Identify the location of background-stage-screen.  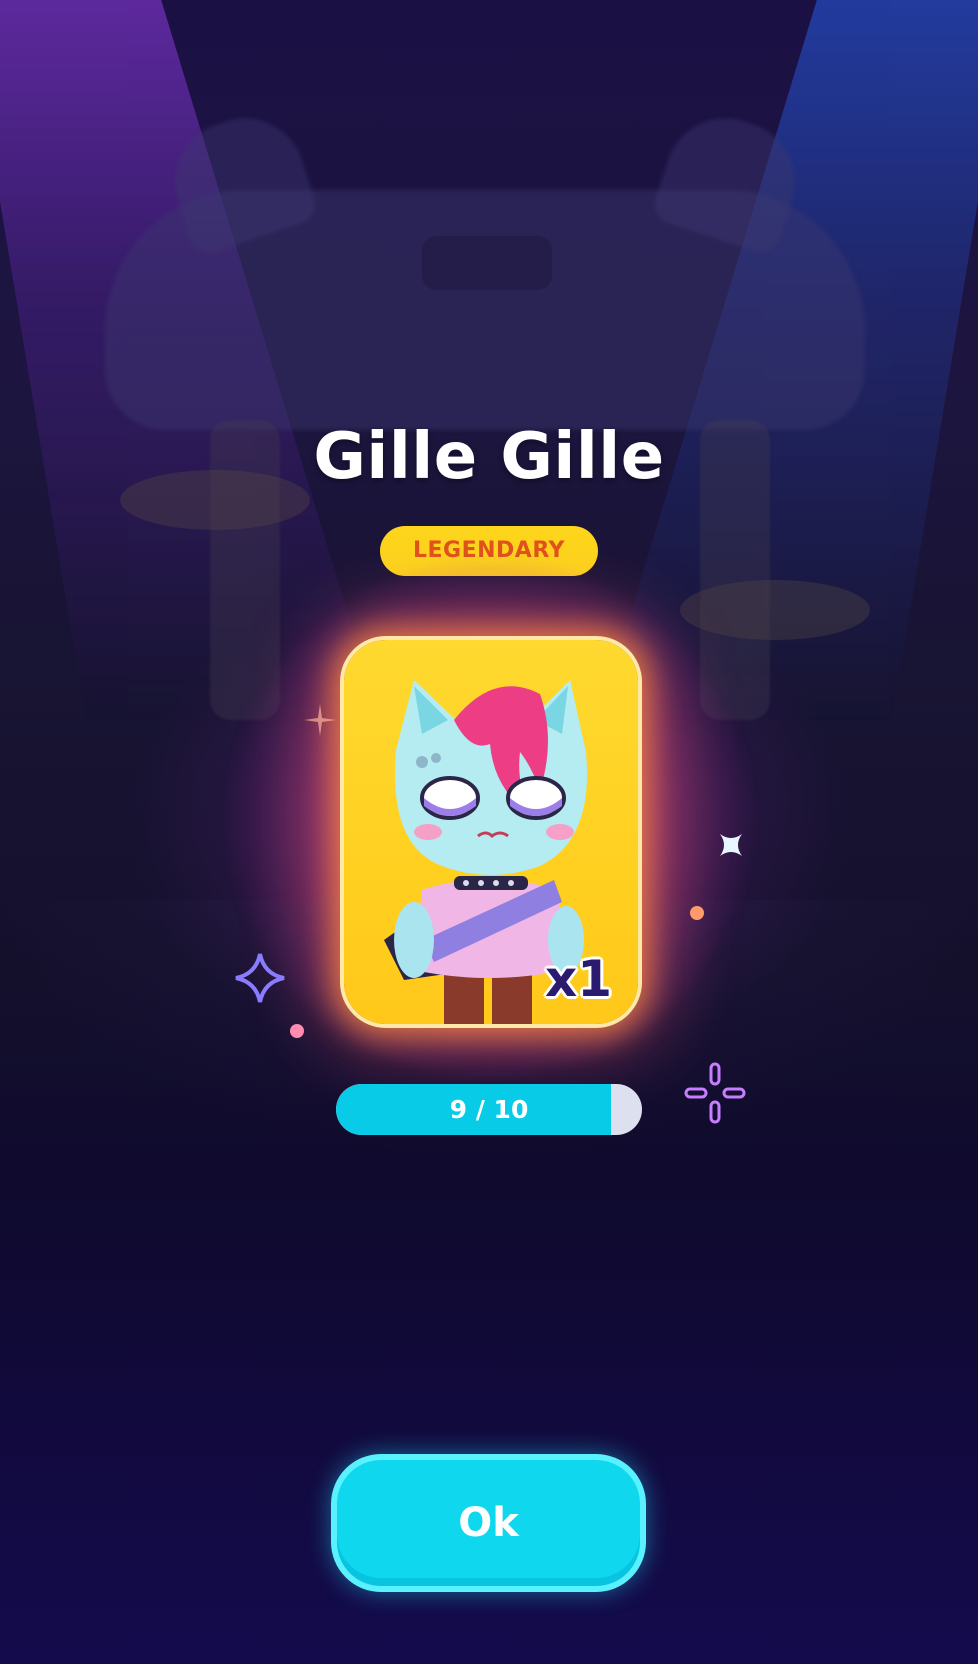
(487, 263).